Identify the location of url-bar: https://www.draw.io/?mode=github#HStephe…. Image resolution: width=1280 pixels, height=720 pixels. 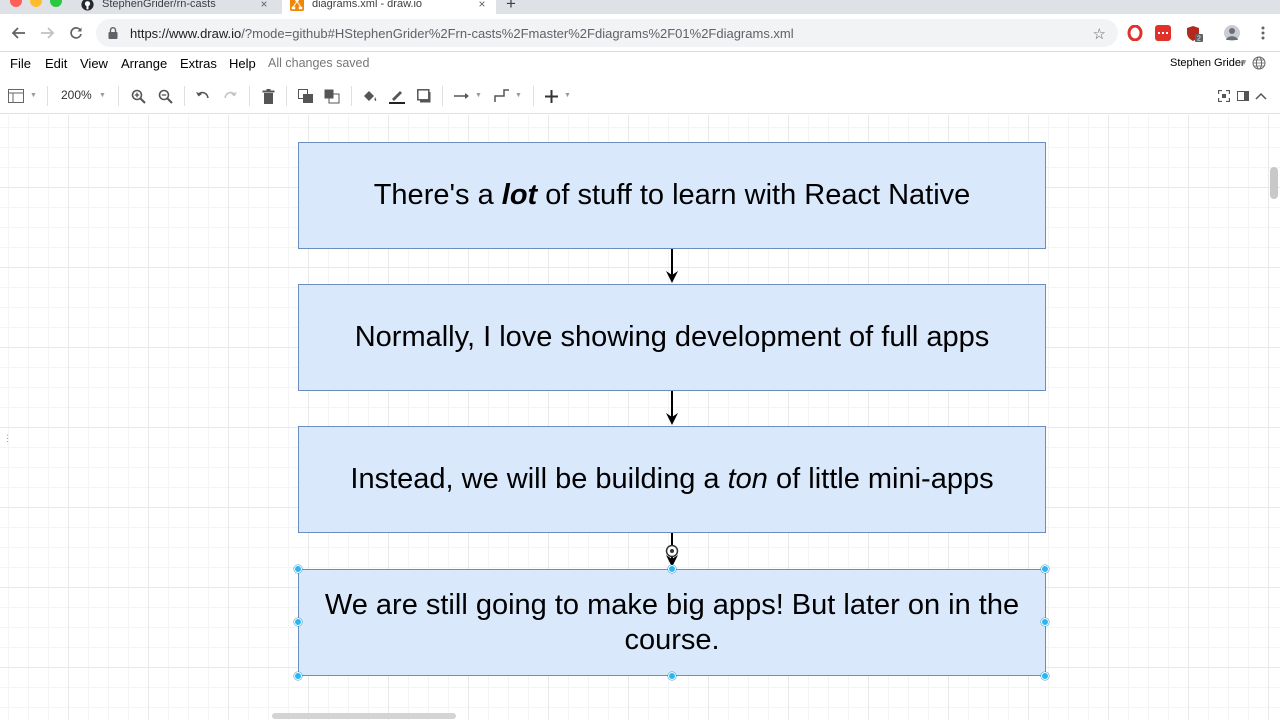
(607, 33).